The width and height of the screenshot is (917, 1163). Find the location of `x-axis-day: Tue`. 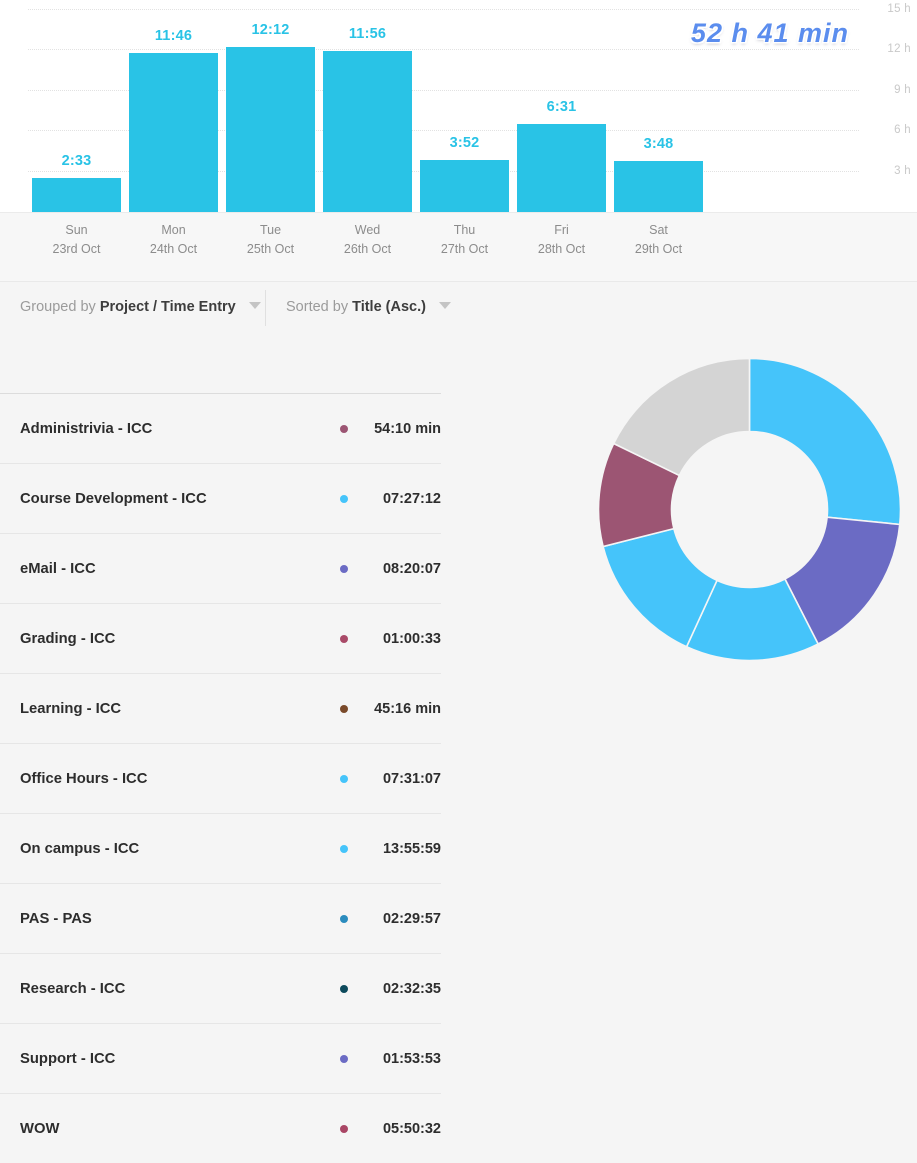

x-axis-day: Tue is located at coordinates (270, 230).